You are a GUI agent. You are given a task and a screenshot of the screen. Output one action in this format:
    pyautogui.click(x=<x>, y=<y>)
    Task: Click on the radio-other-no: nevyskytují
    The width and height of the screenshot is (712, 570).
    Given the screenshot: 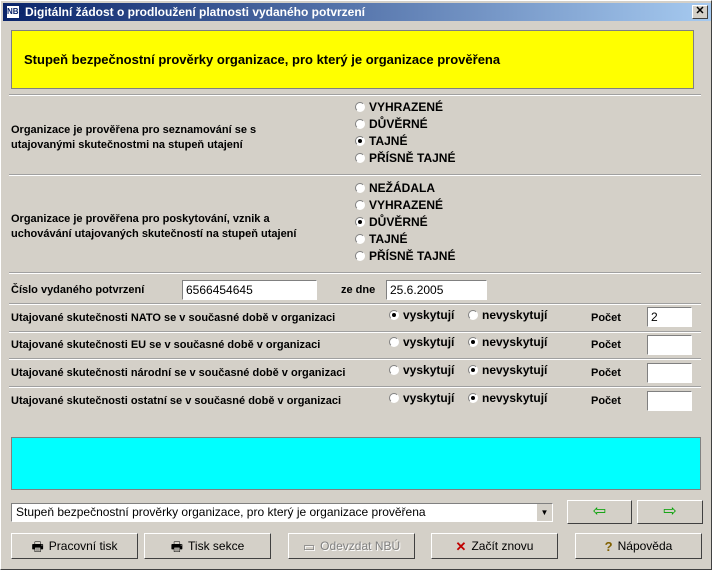 What is the action you would take?
    pyautogui.click(x=507, y=398)
    